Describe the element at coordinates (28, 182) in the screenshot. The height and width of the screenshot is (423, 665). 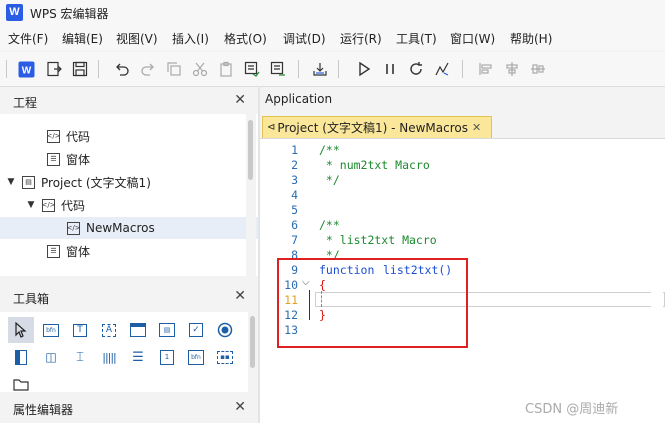
I see `project-icon: ▤` at that location.